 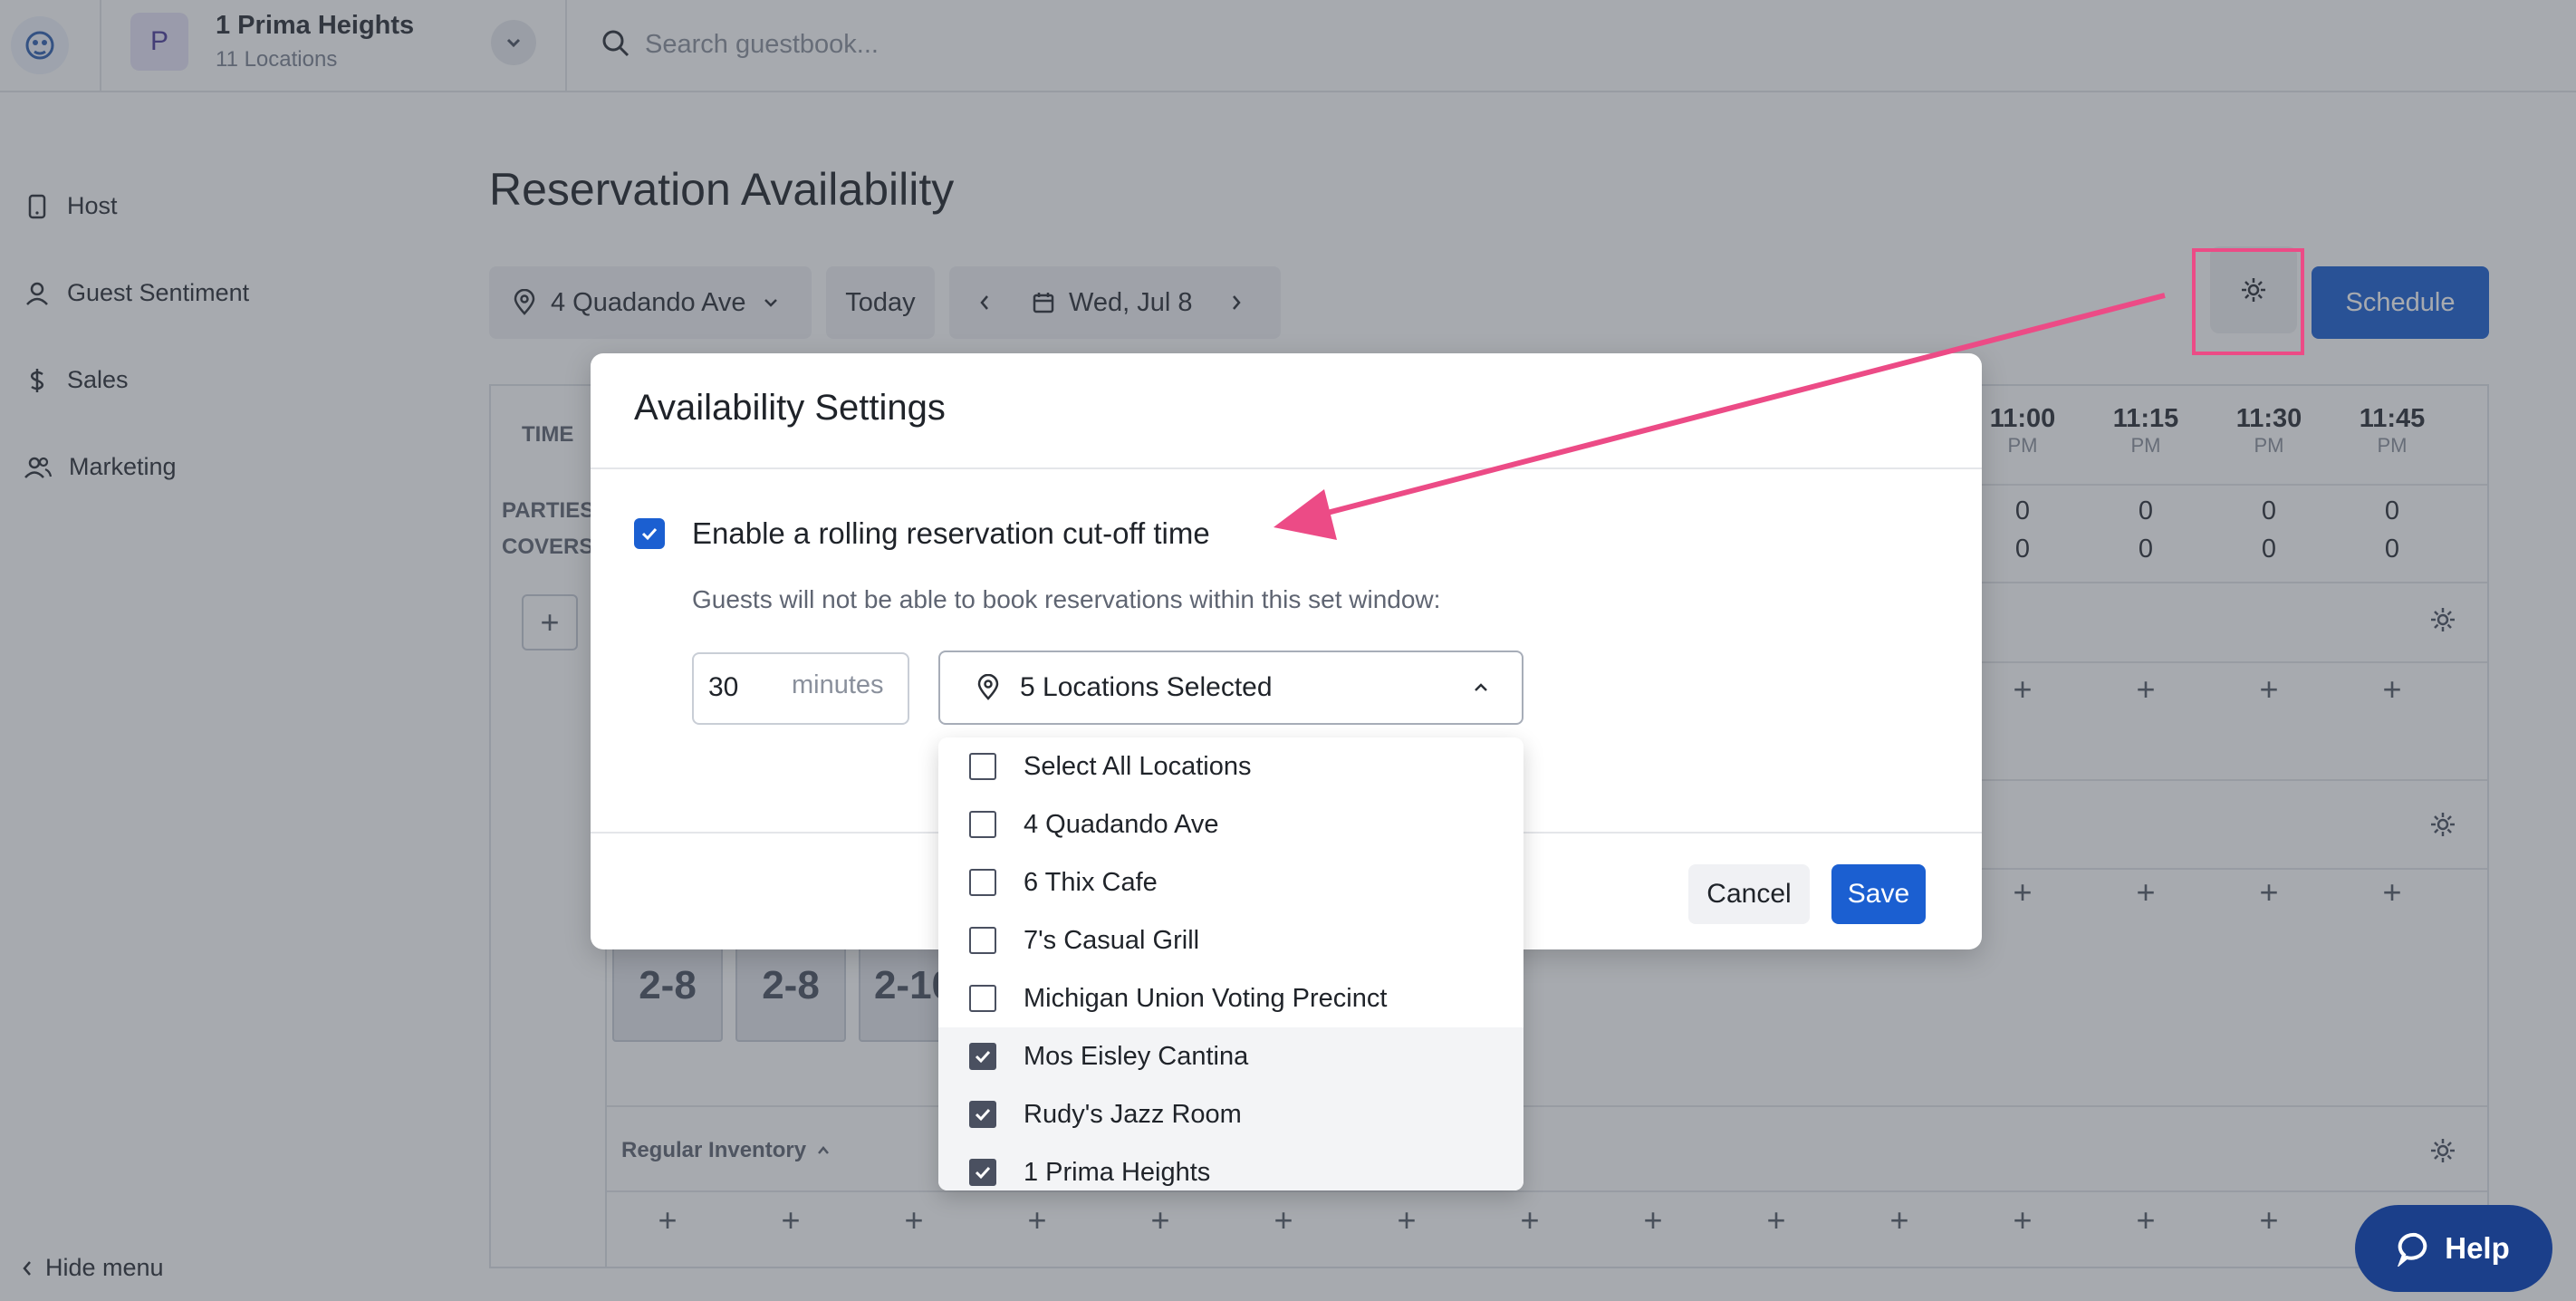 I want to click on help-button: Help, so click(x=2453, y=1248).